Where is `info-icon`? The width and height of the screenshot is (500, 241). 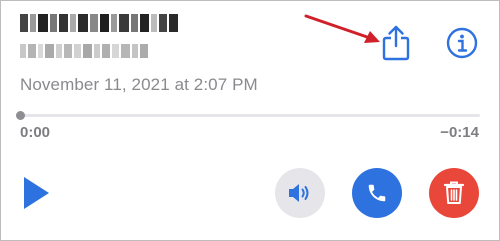 info-icon is located at coordinates (462, 43).